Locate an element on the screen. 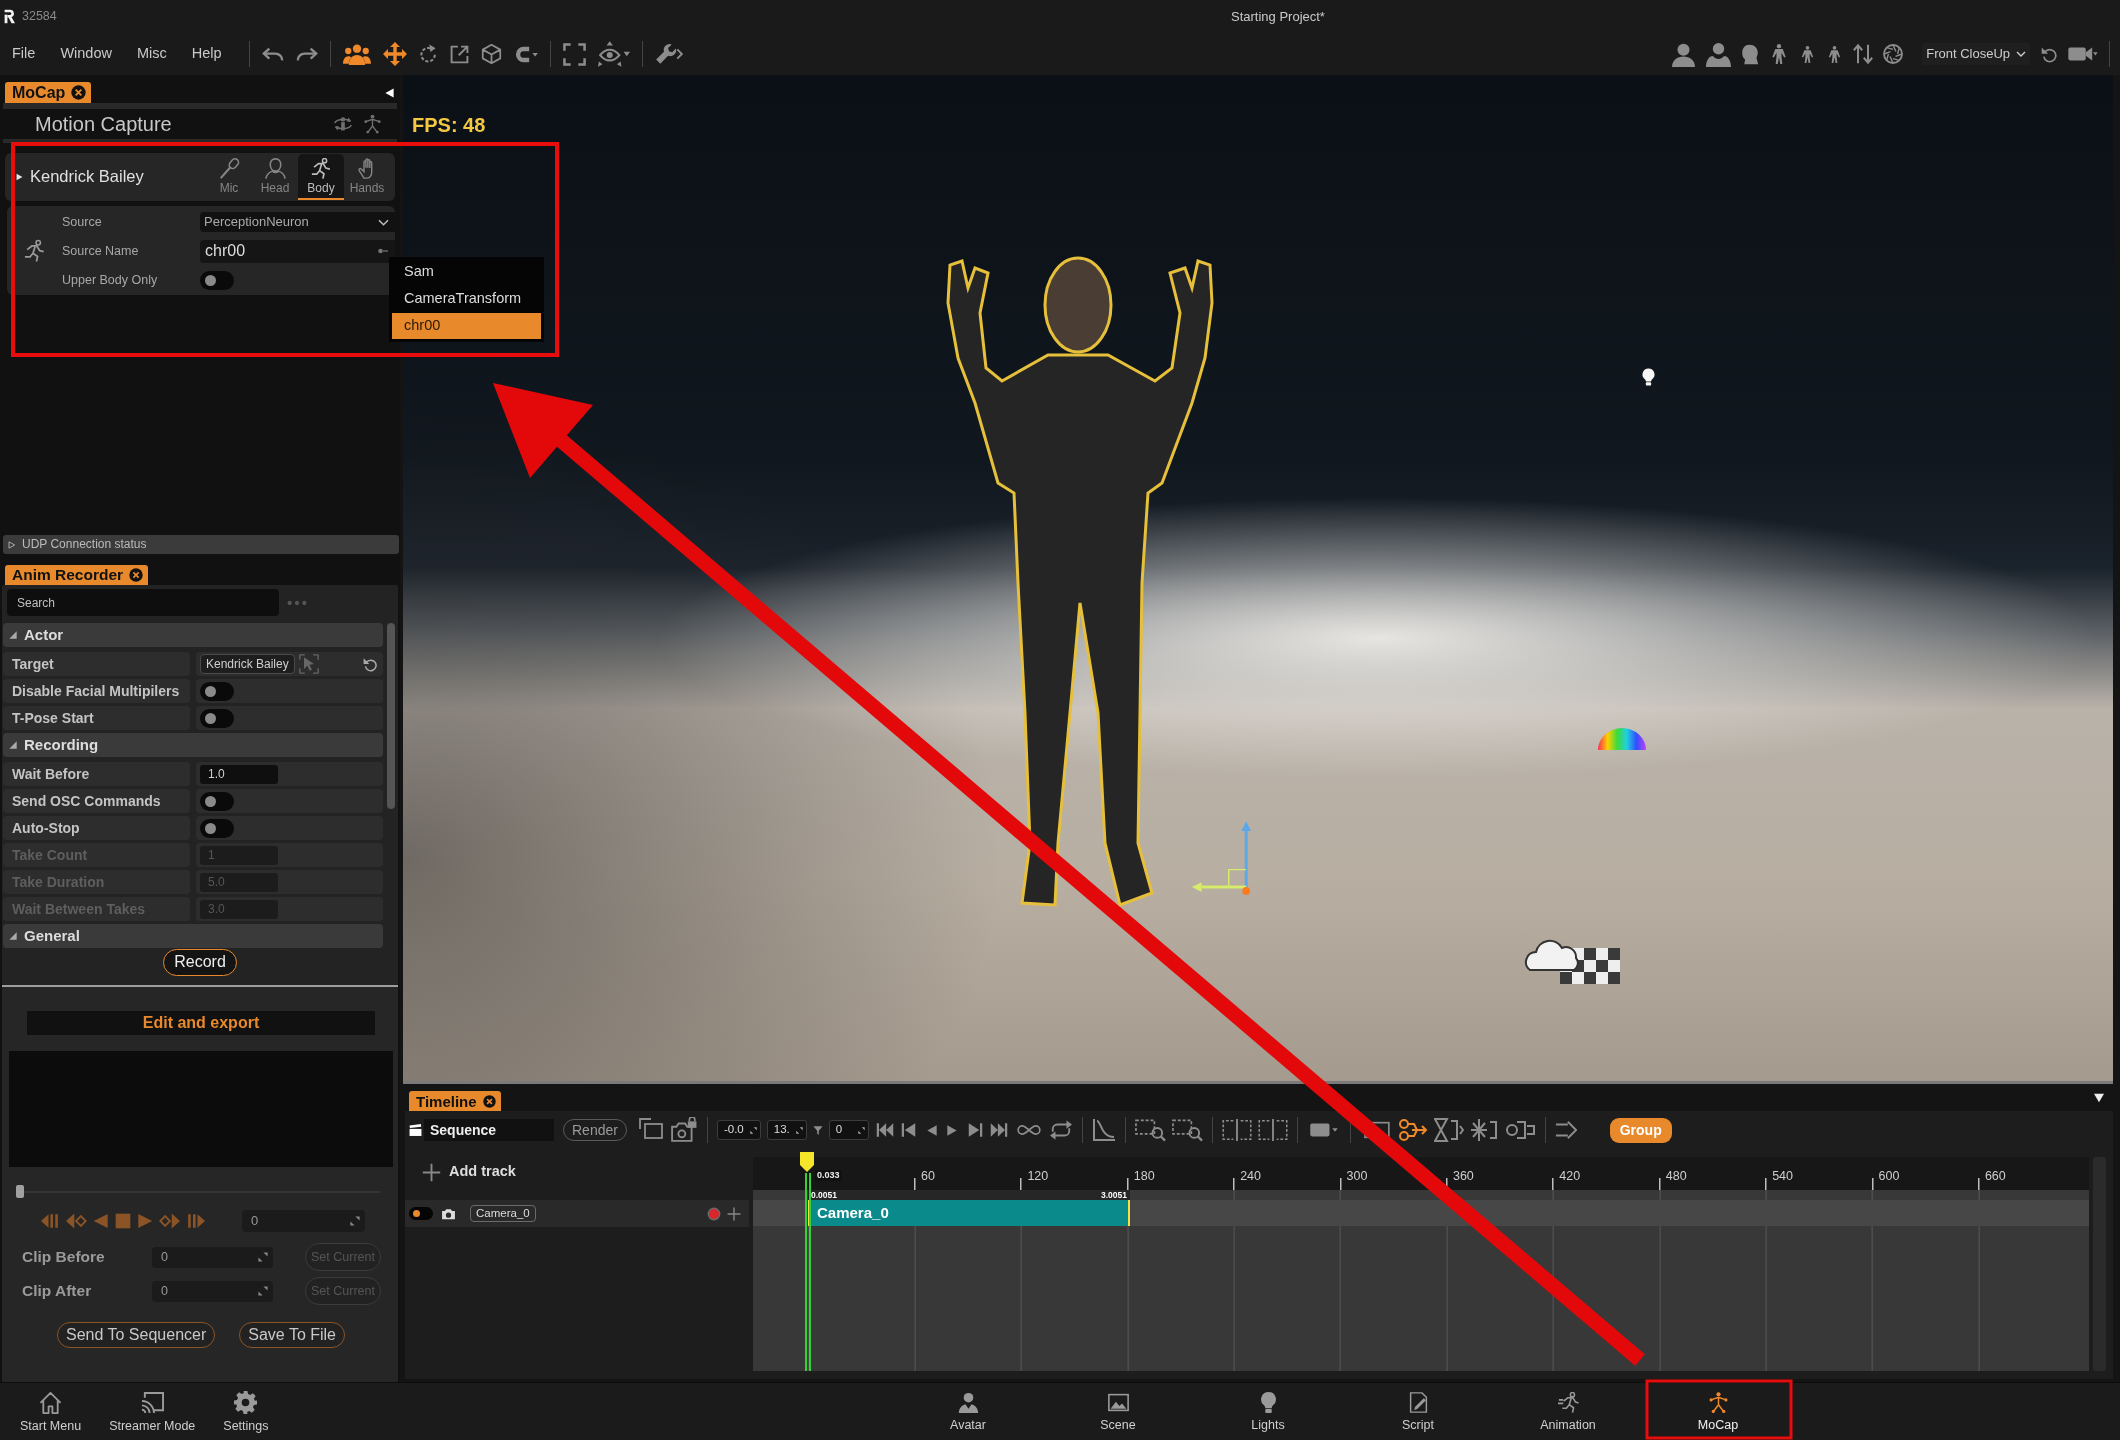  track-header: Camera_0 is located at coordinates (577, 1213).